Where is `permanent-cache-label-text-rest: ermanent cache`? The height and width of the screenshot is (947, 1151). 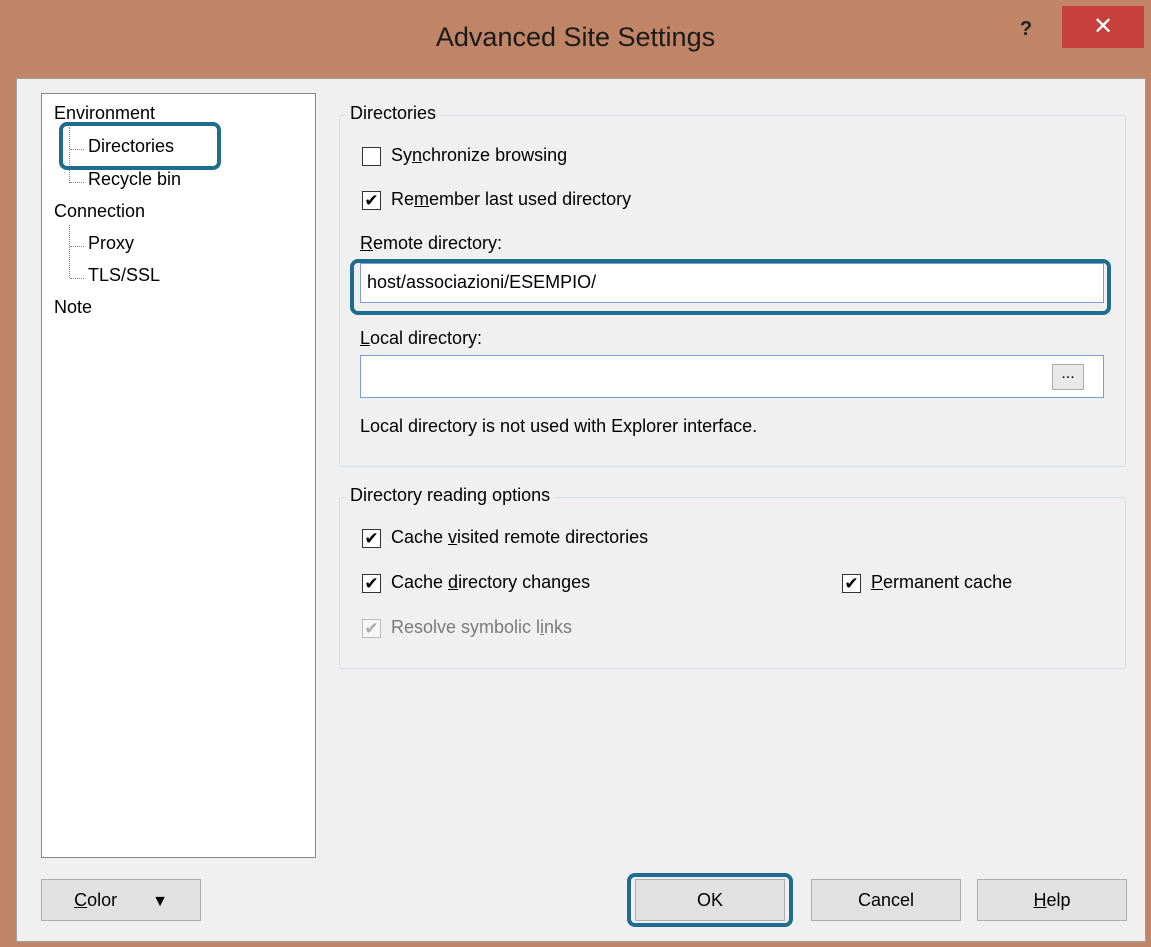 permanent-cache-label-text-rest: ermanent cache is located at coordinates (948, 582).